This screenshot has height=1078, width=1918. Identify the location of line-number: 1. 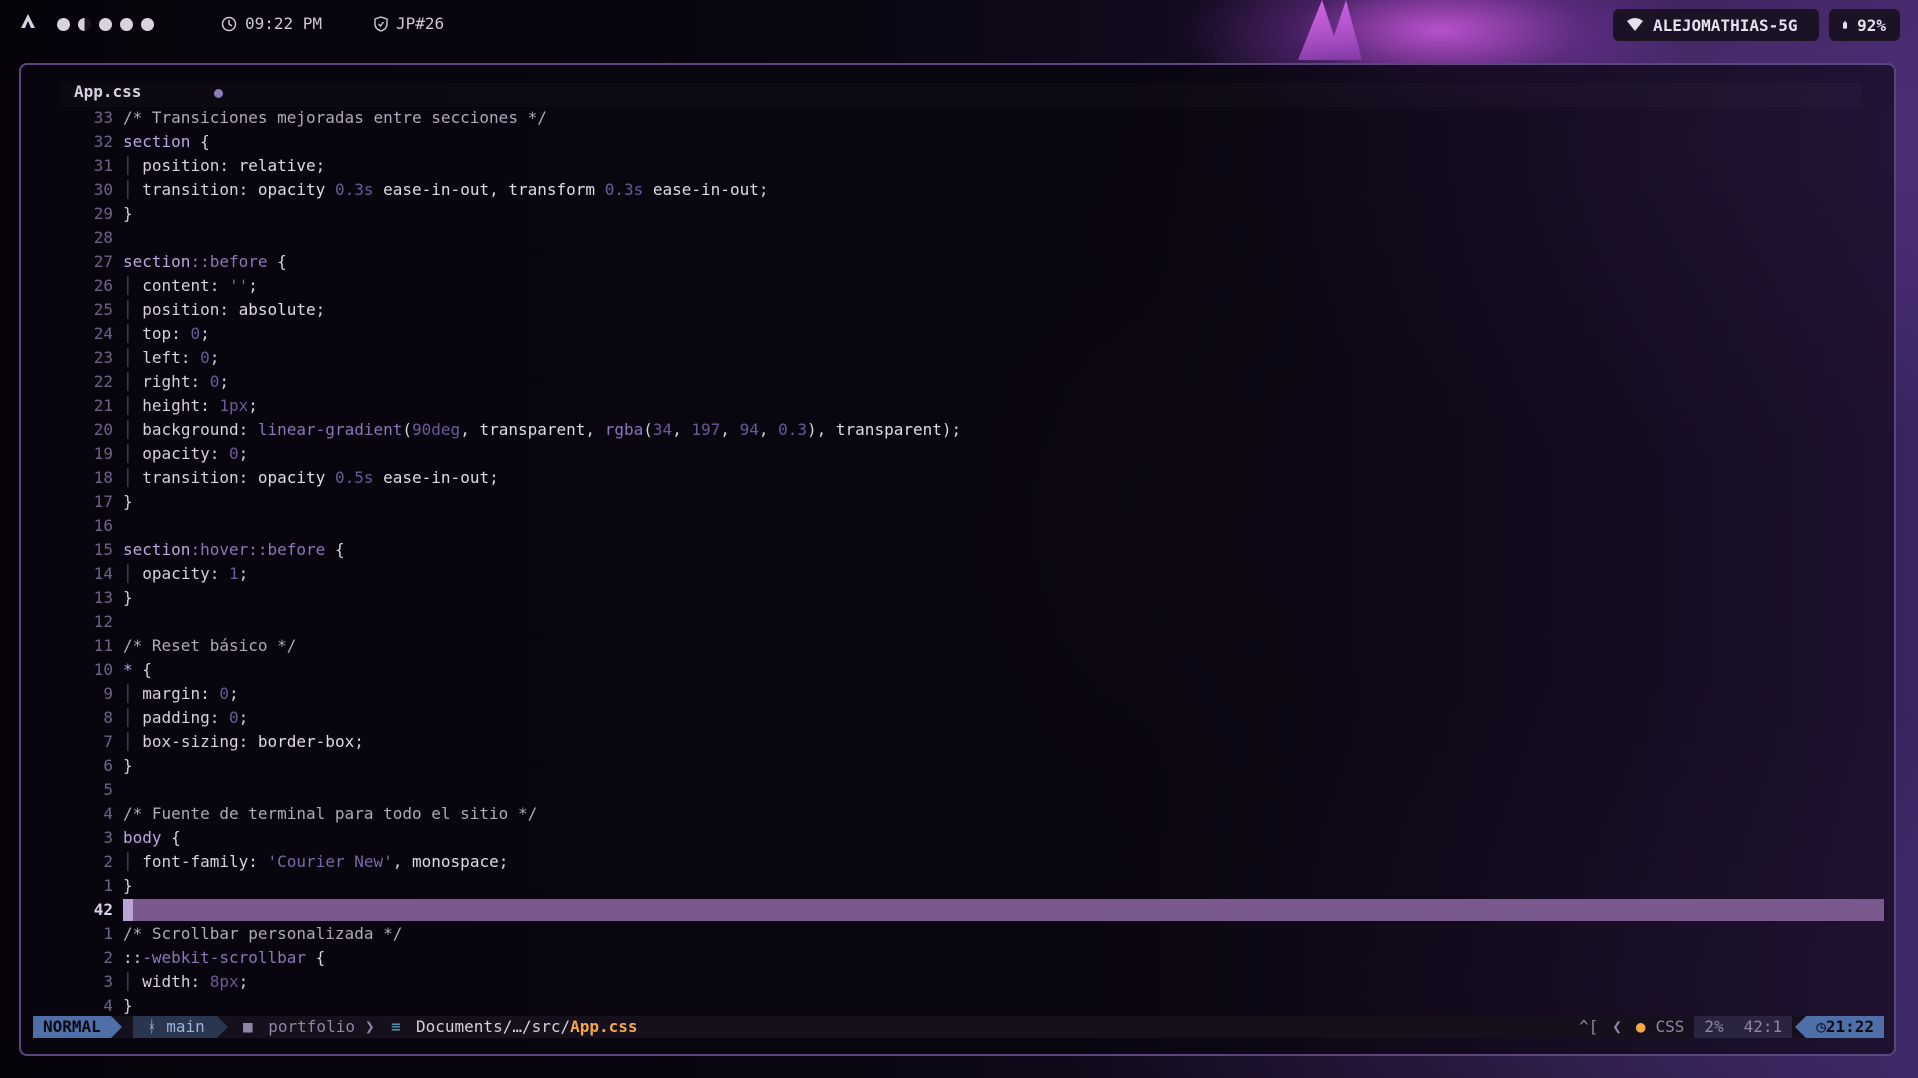
(108, 933).